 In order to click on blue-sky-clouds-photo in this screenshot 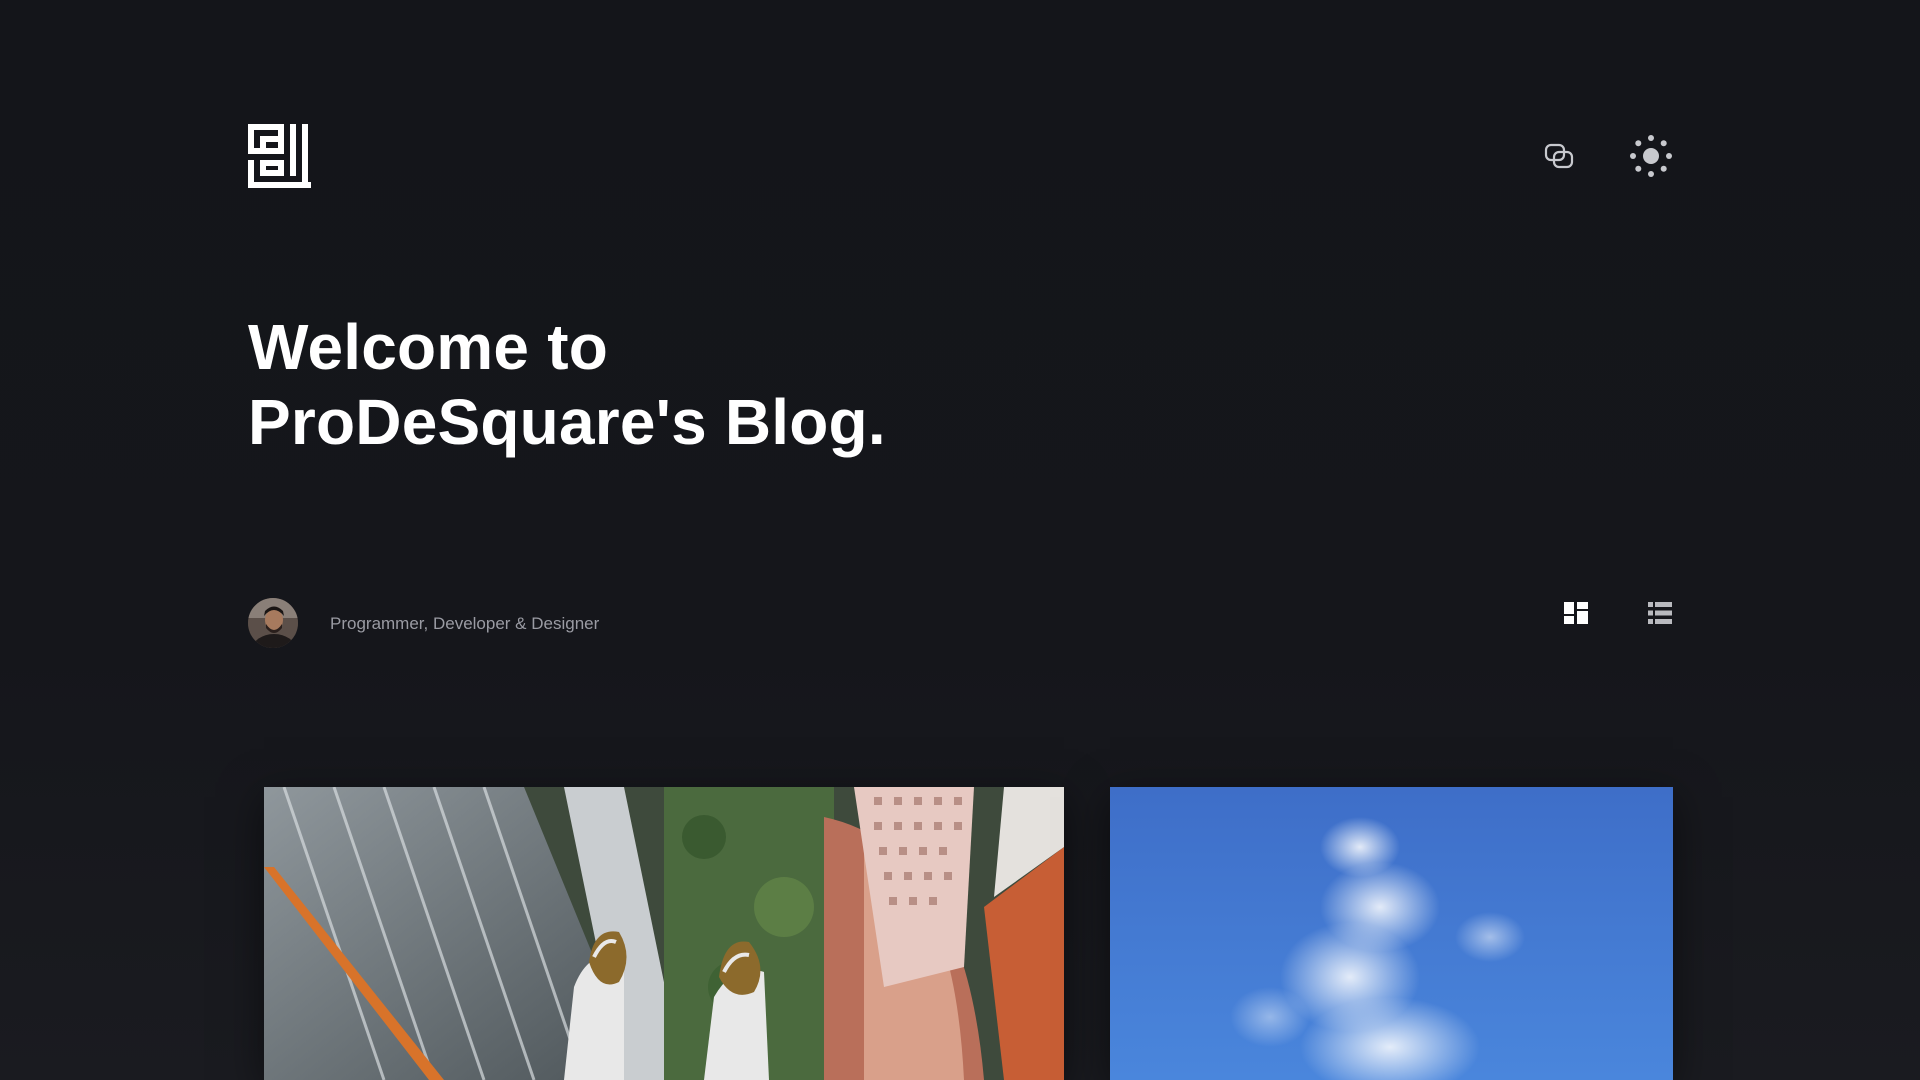, I will do `click(1391, 933)`.